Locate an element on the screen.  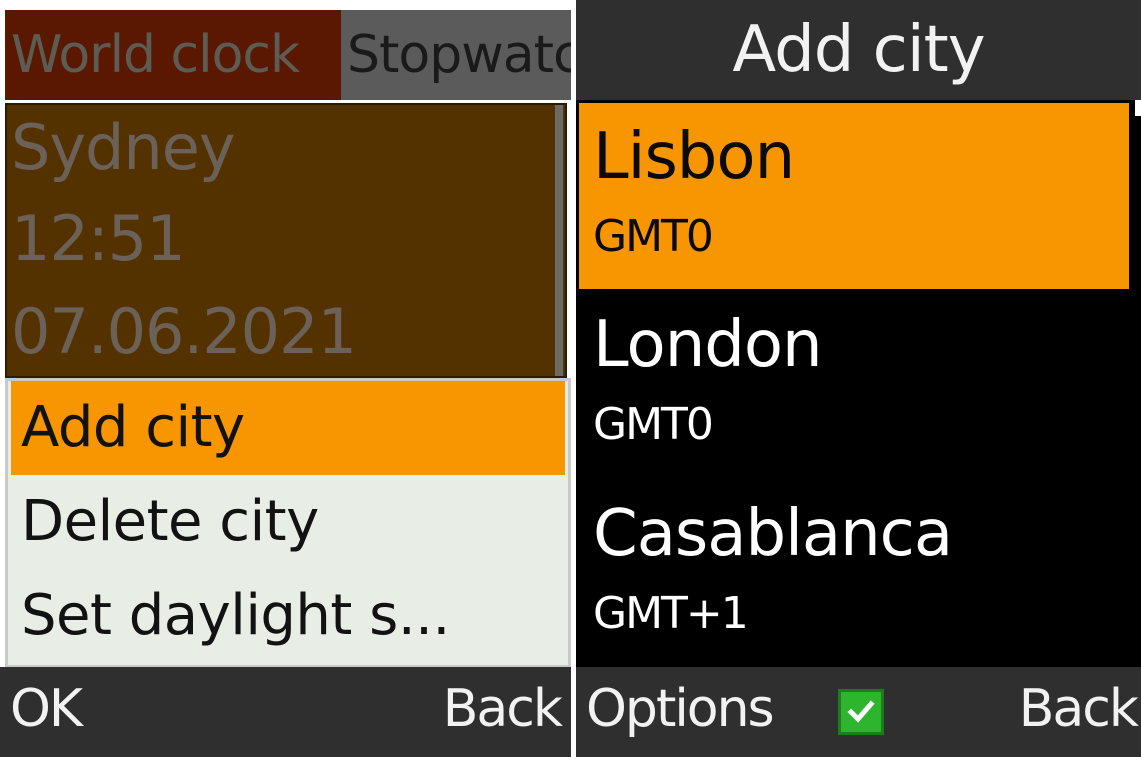
page-title: Add city is located at coordinates (858, 50).